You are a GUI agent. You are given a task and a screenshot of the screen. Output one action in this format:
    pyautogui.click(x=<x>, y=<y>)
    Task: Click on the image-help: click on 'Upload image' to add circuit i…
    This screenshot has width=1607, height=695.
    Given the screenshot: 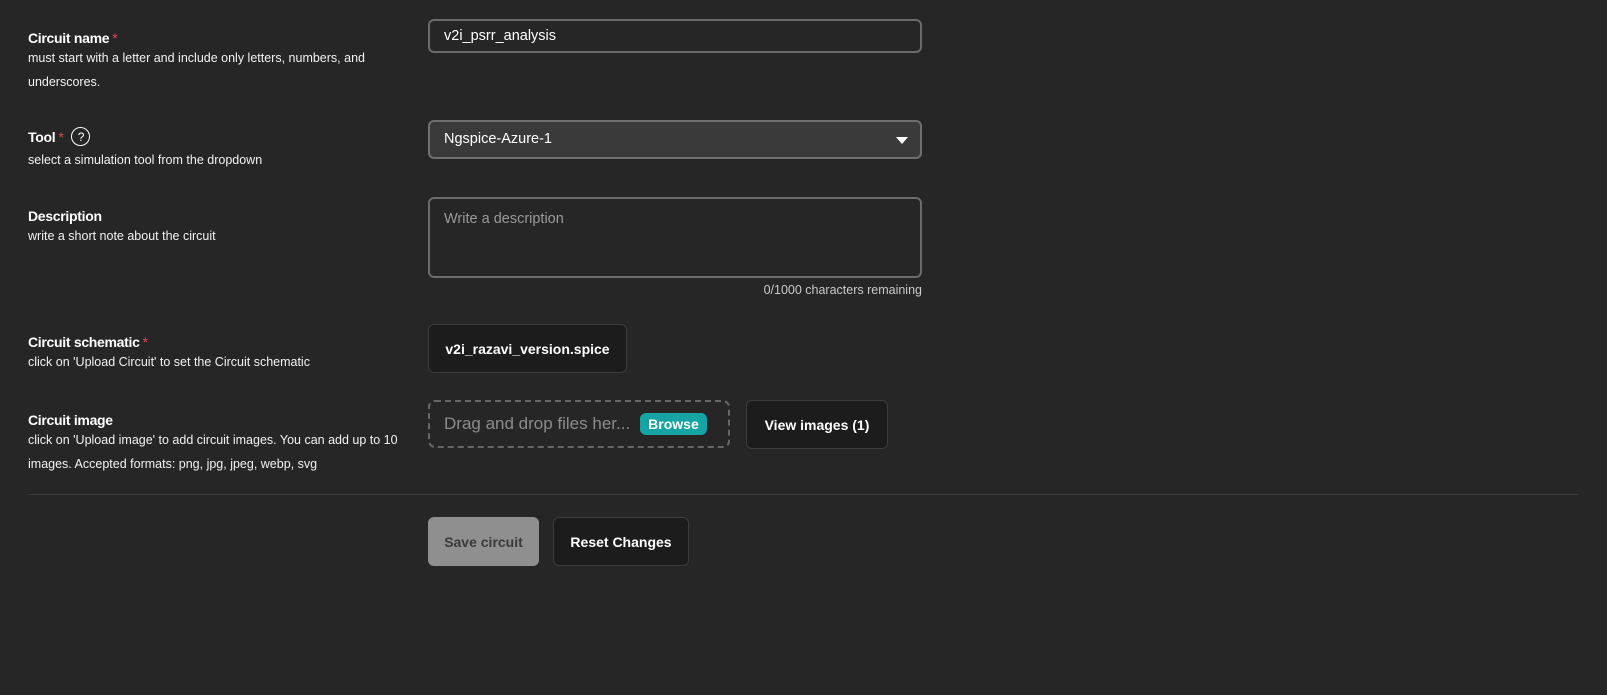 What is the action you would take?
    pyautogui.click(x=213, y=452)
    